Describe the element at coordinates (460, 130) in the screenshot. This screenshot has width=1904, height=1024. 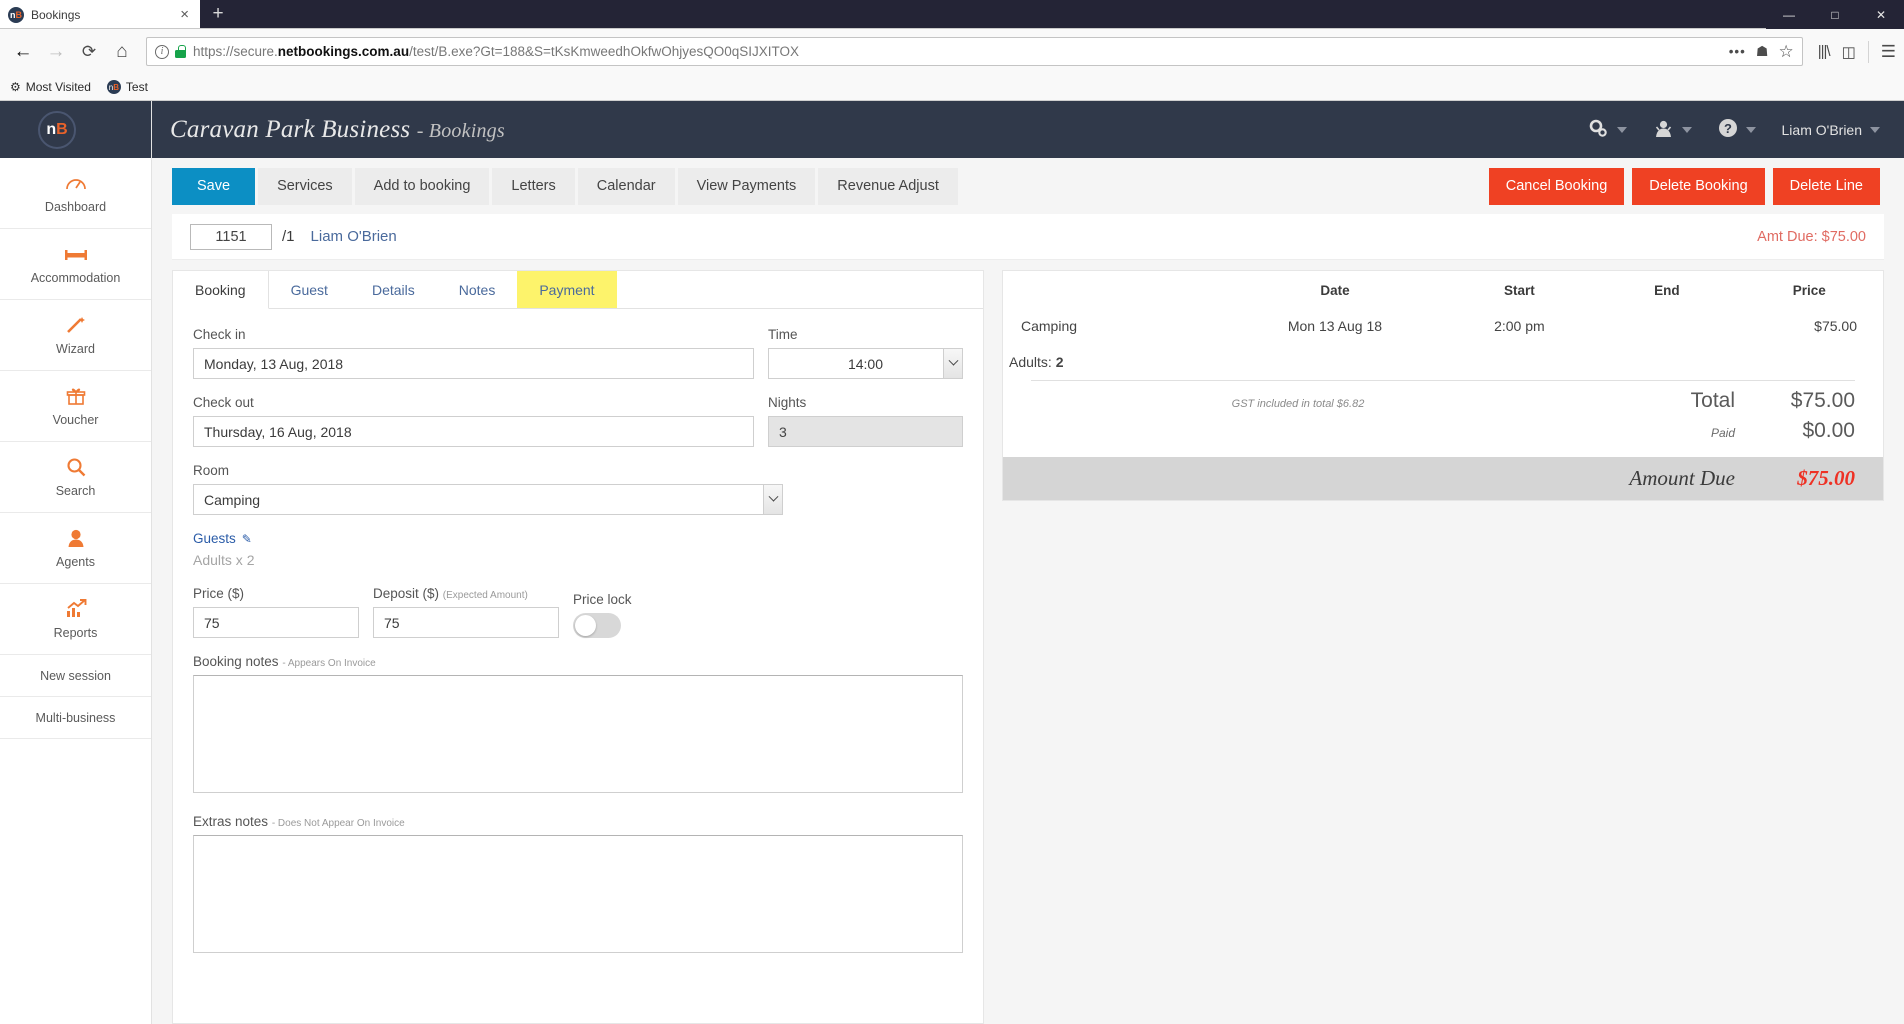
I see `section-name: - Bookings` at that location.